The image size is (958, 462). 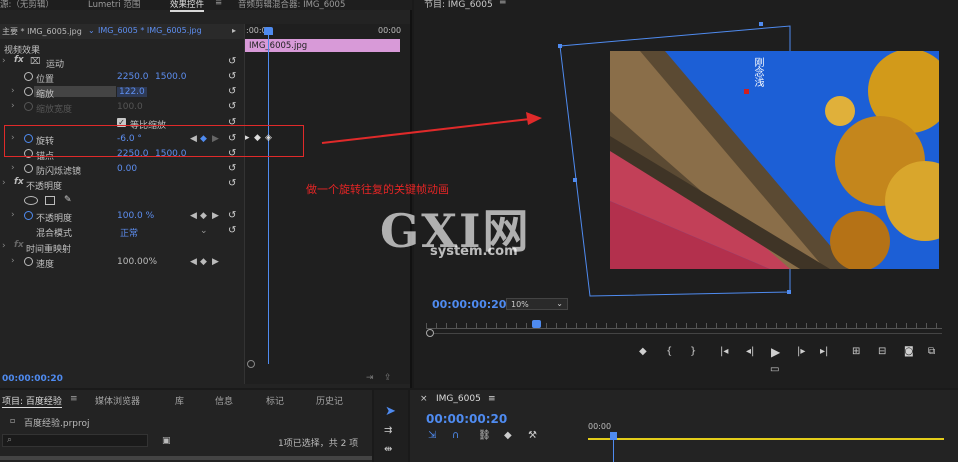 What do you see at coordinates (688, 333) in the screenshot?
I see `monitor-scrollbar` at bounding box center [688, 333].